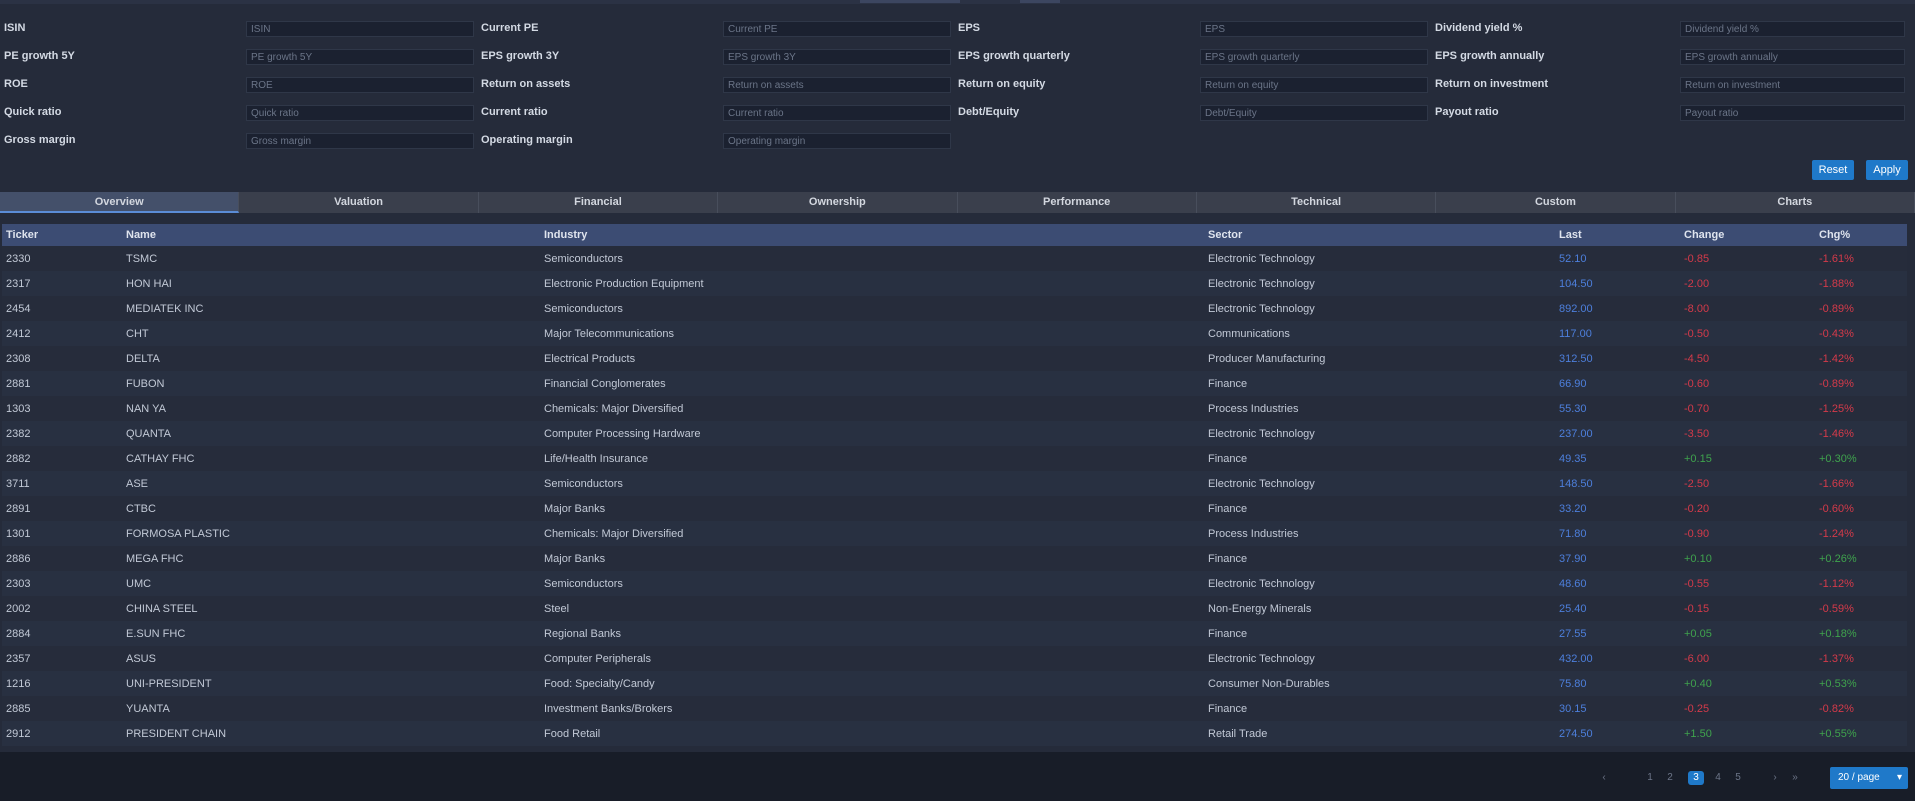 Image resolution: width=1915 pixels, height=801 pixels. I want to click on pe-growth-input, so click(360, 57).